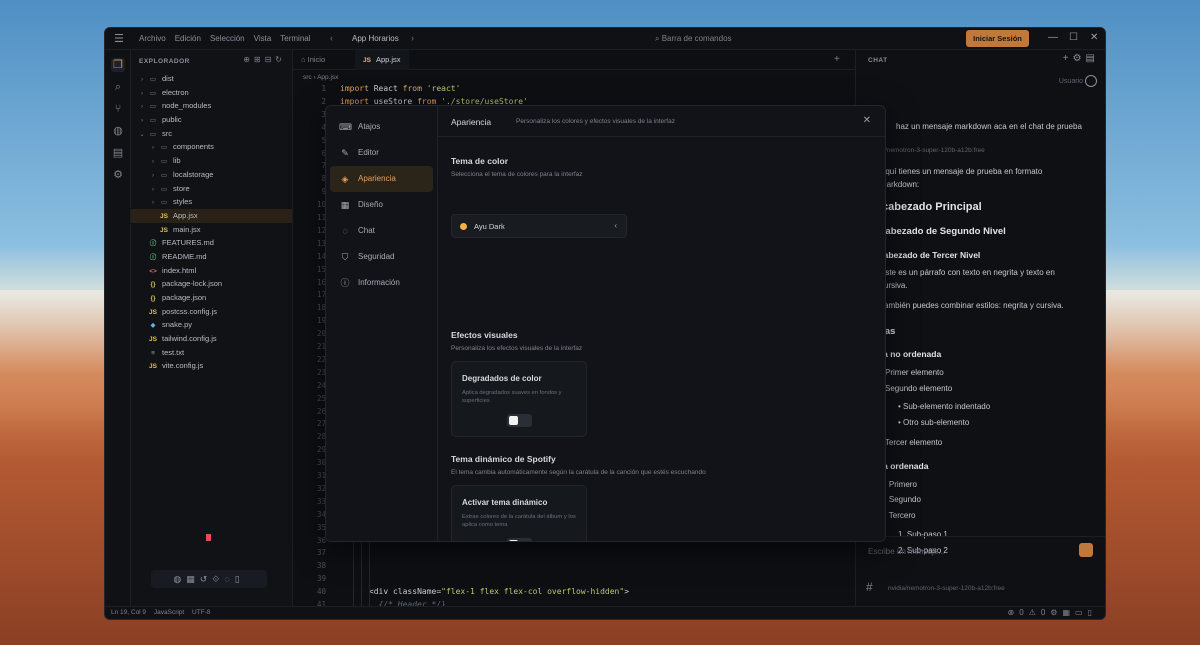 This screenshot has height=645, width=1200. What do you see at coordinates (1068, 58) in the screenshot?
I see `new-chat-icon: +` at bounding box center [1068, 58].